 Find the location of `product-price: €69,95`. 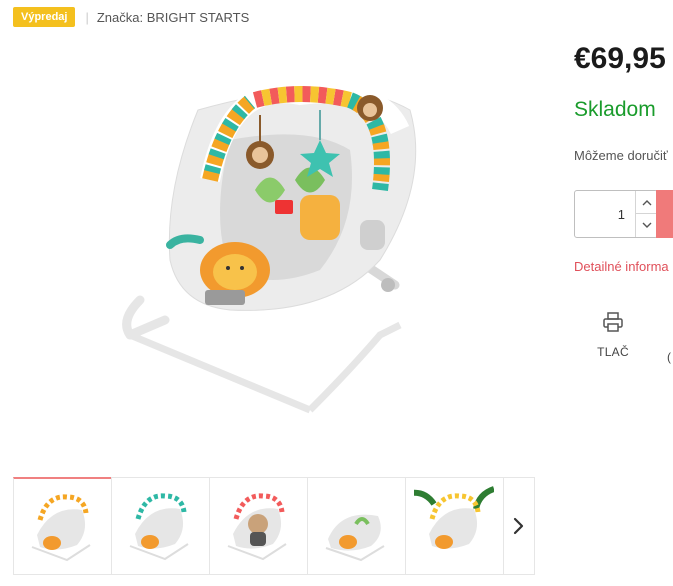

product-price: €69,95 is located at coordinates (620, 58).